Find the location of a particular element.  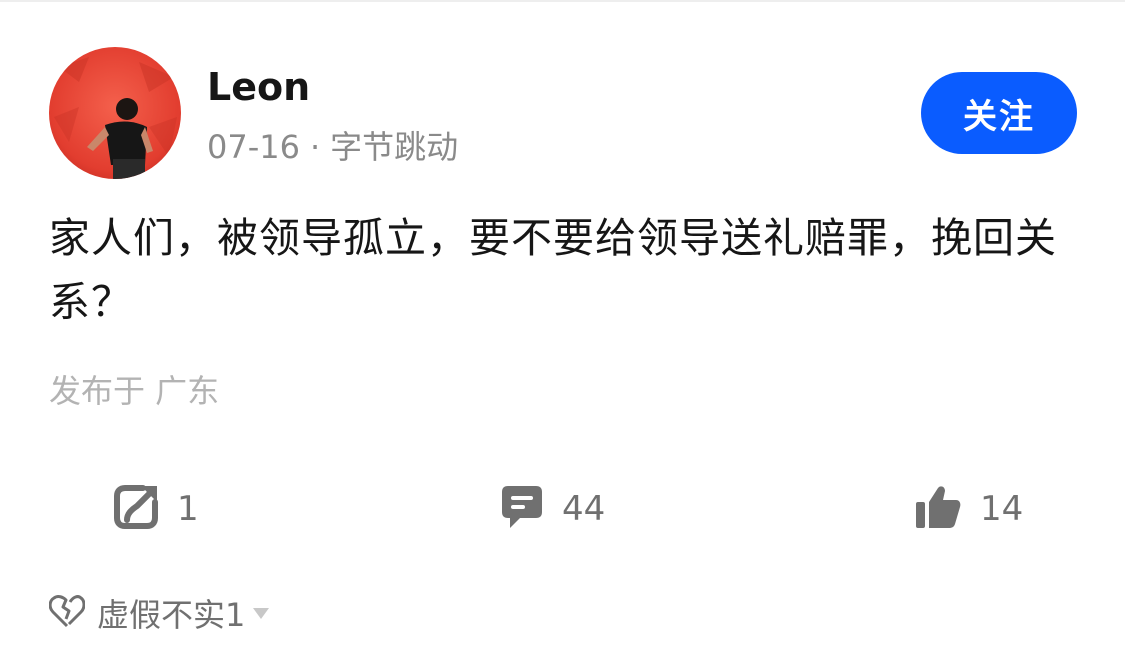

author-company: 字节跳动 is located at coordinates (394, 147).